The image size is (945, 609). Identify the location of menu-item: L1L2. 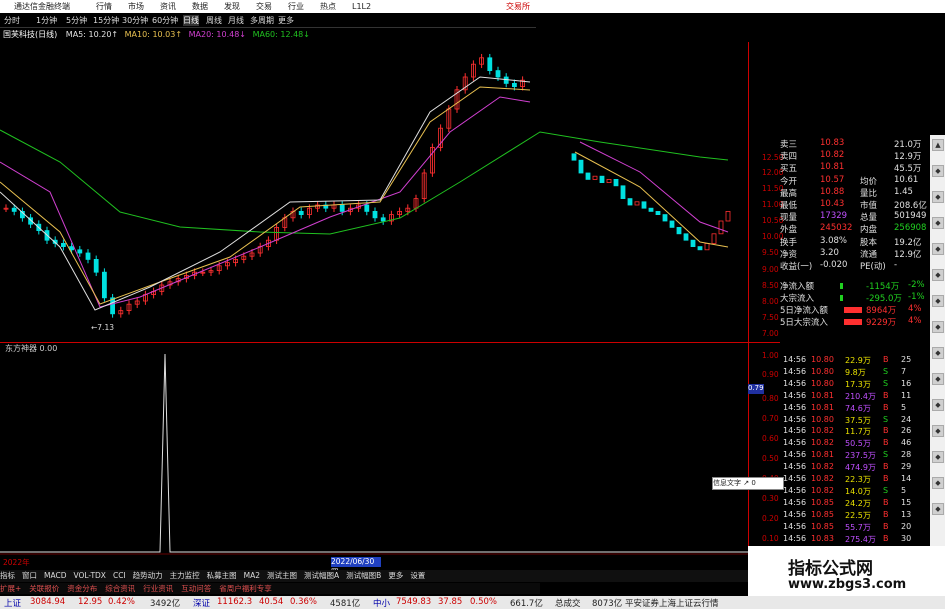
(361, 6).